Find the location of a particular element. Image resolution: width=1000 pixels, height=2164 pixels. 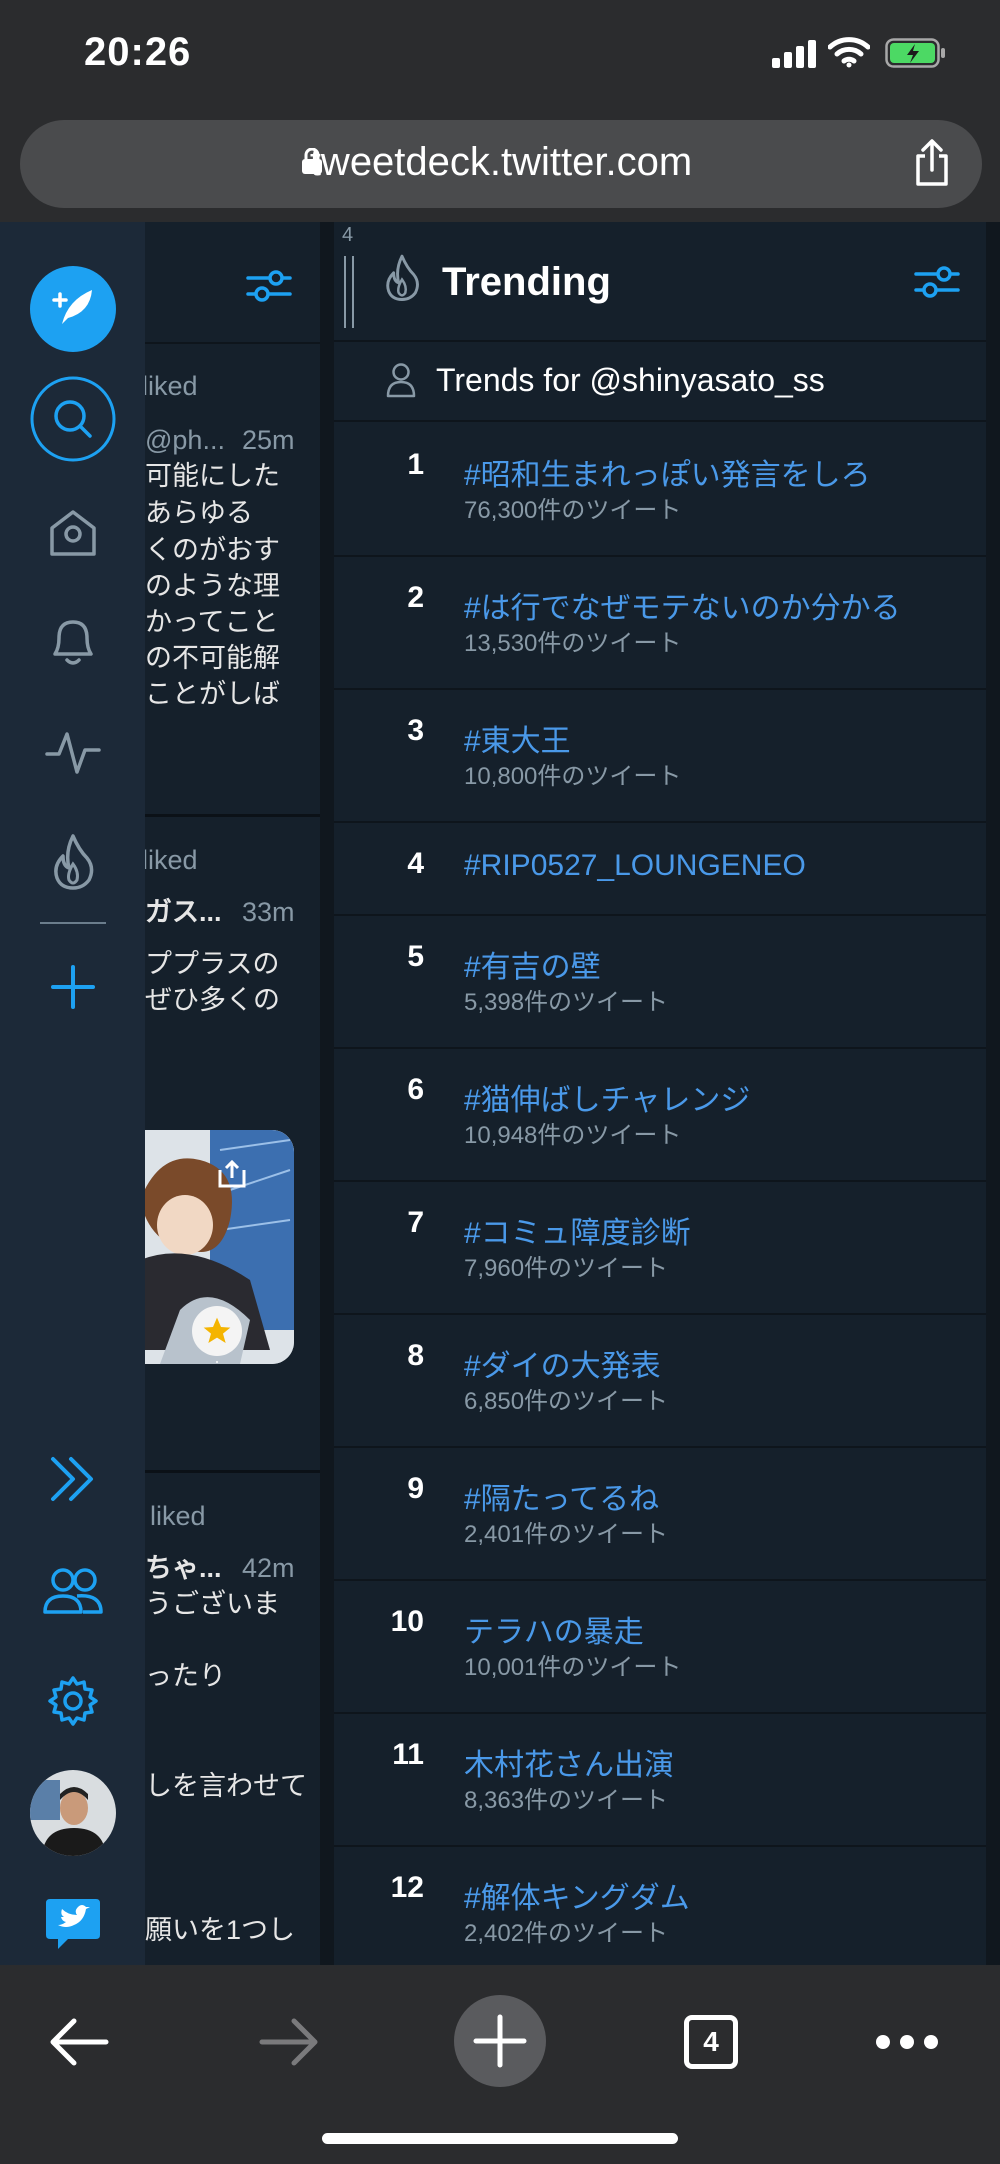

avatar is located at coordinates (73, 1813).